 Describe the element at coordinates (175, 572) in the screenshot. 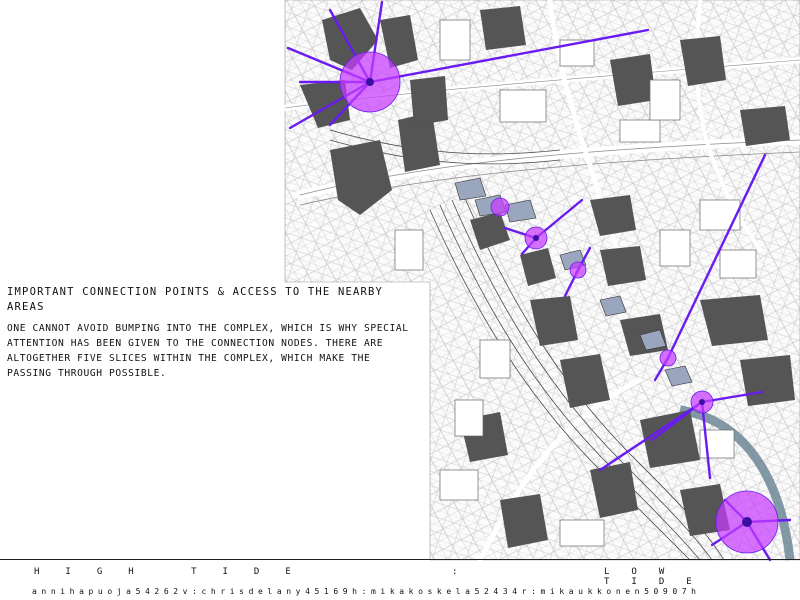

I see `footer-high-tide: High tide` at that location.